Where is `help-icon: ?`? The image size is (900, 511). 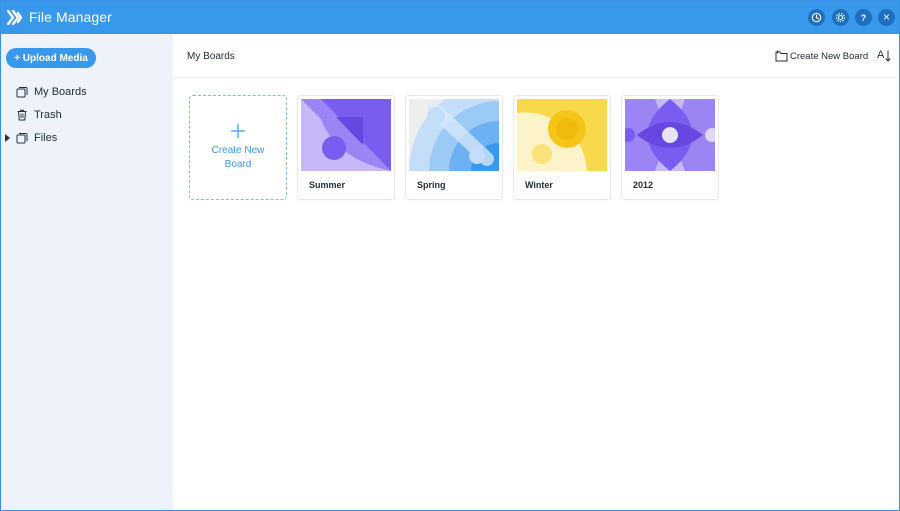 help-icon: ? is located at coordinates (863, 17).